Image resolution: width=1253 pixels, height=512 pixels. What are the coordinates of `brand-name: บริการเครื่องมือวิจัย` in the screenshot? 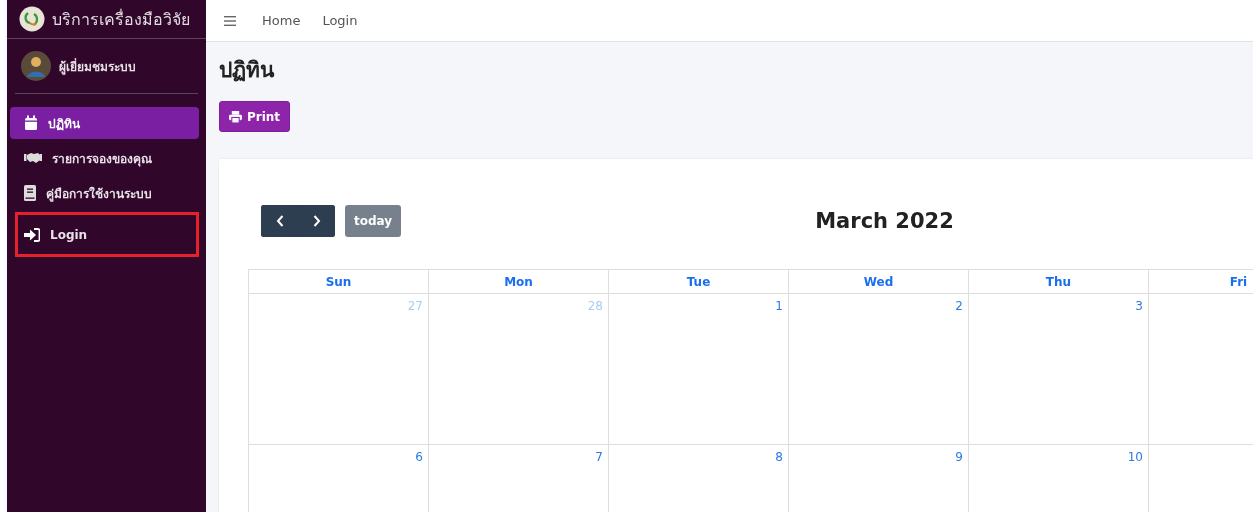 It's located at (121, 19).